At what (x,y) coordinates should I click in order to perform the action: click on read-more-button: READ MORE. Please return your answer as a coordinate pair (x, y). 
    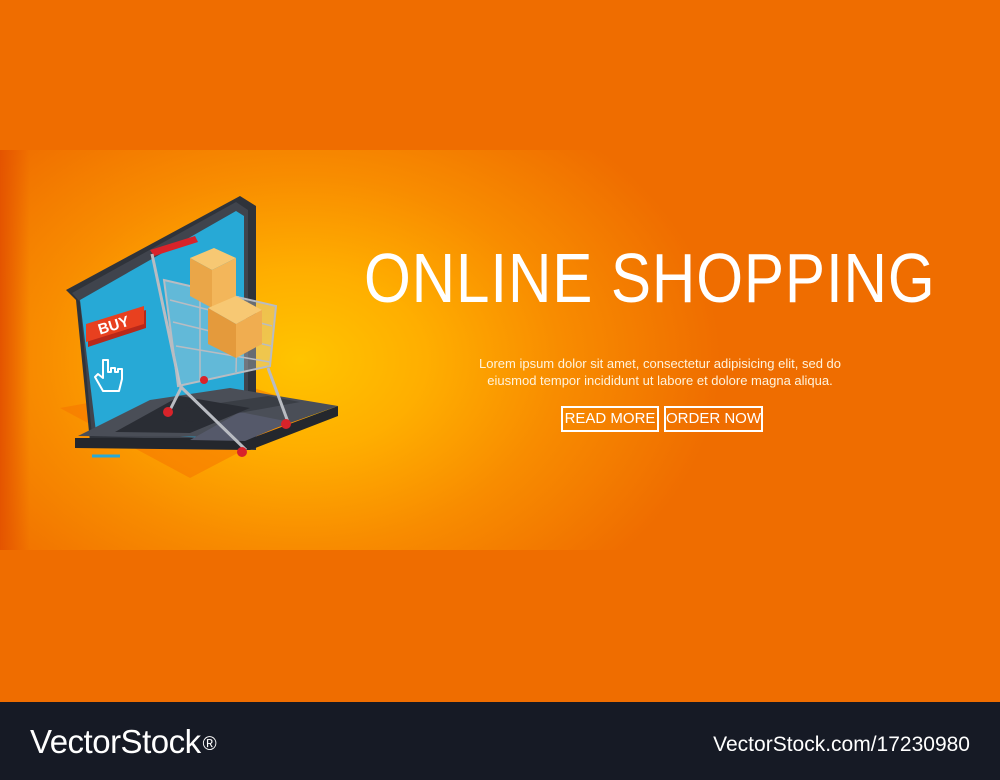
    Looking at the image, I should click on (610, 419).